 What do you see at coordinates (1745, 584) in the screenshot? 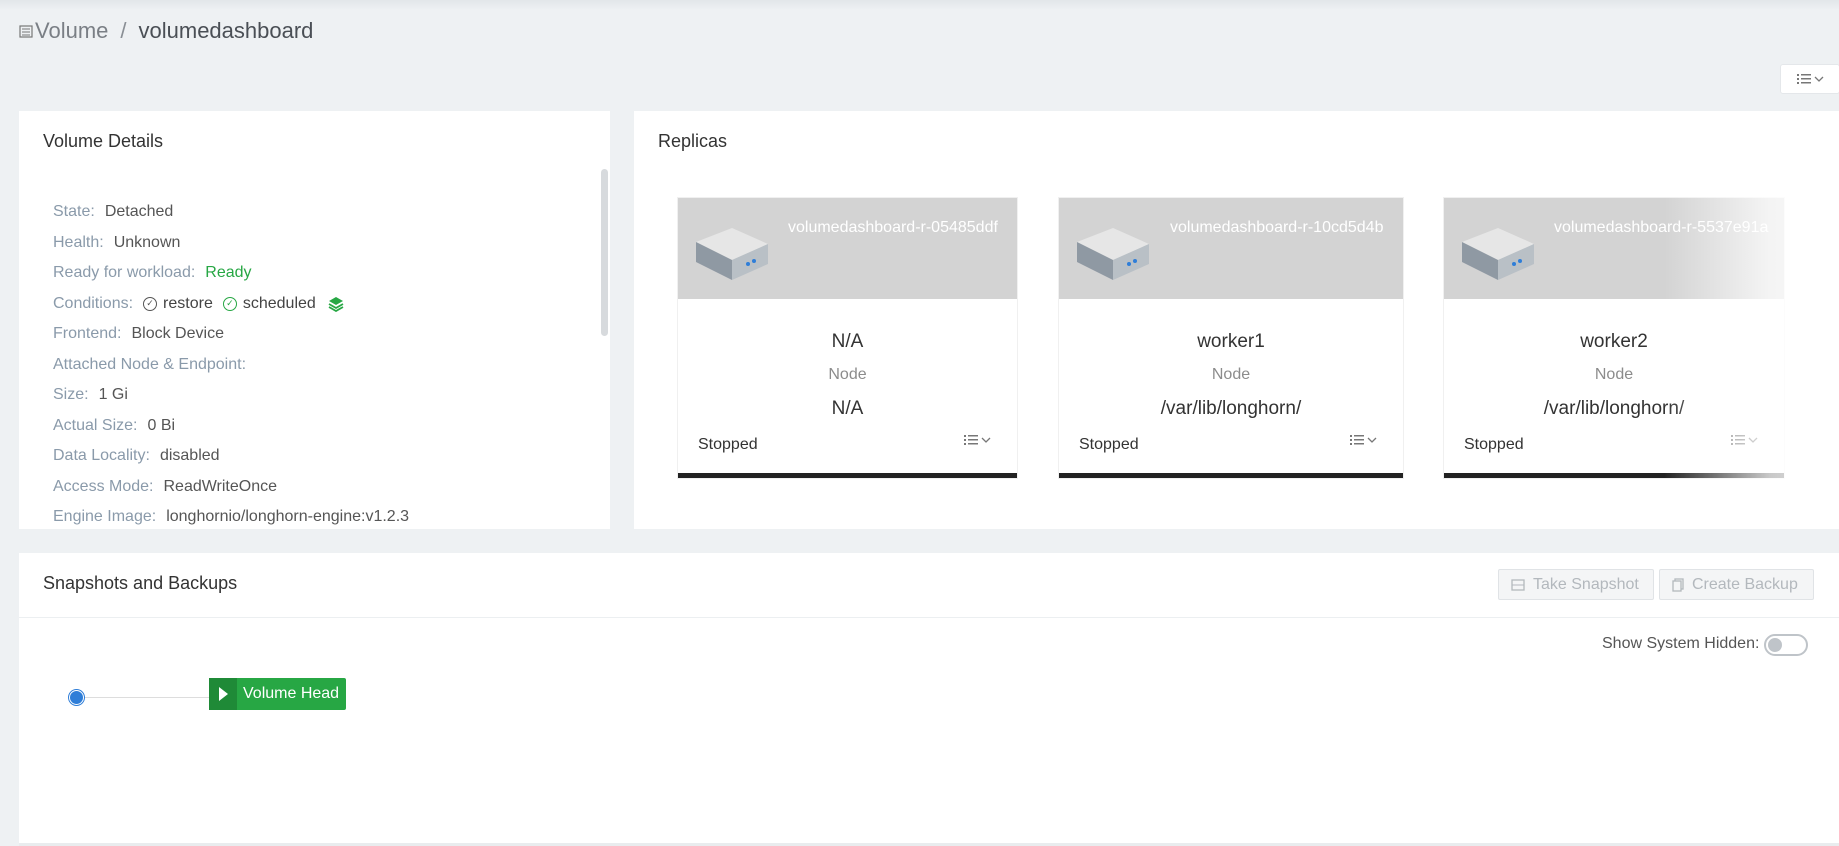
I see `button-label: Create Backup` at bounding box center [1745, 584].